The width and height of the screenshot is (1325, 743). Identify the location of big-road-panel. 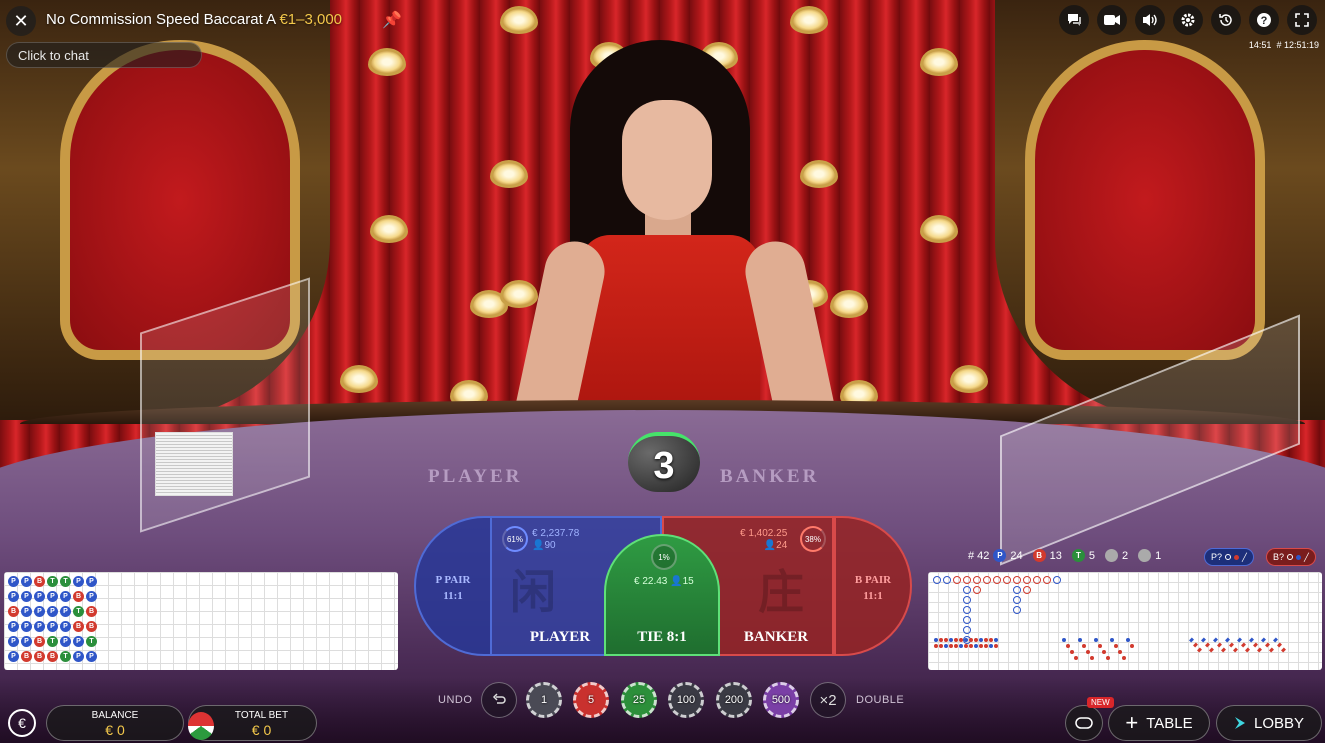
(1125, 621).